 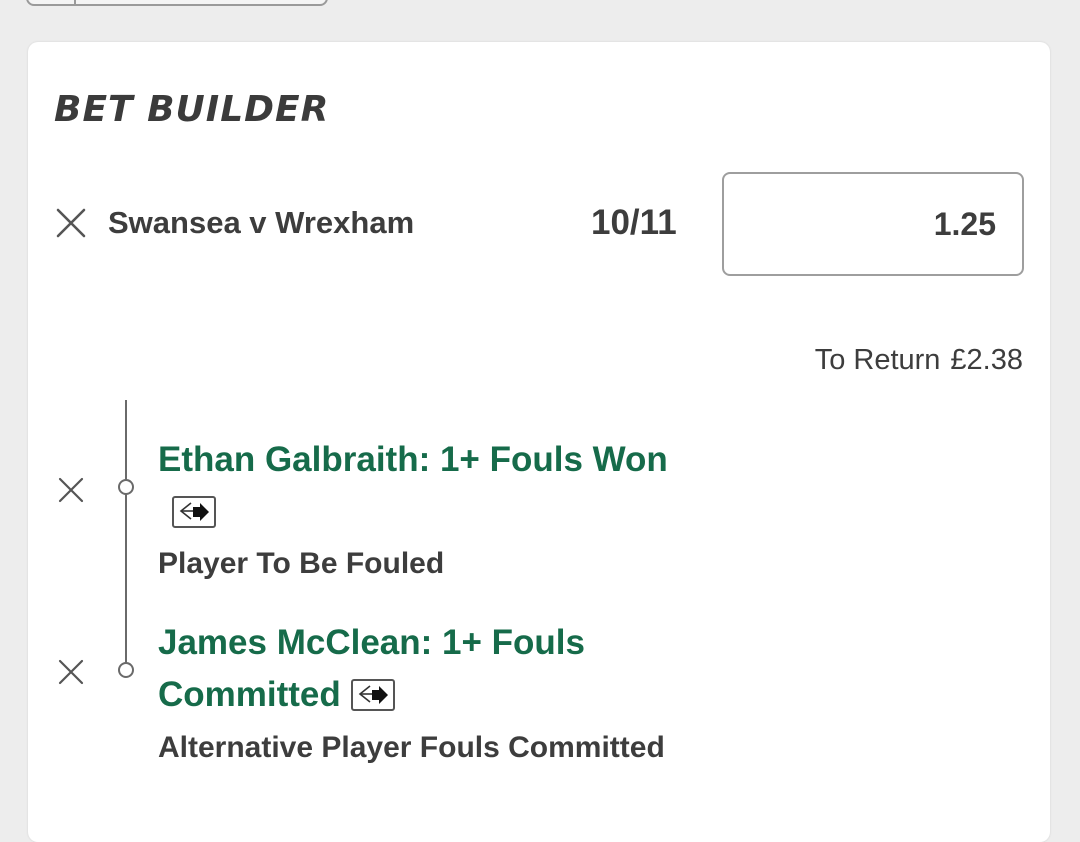 I want to click on selection-market: Alternative Player Fouls Committed, so click(x=411, y=747).